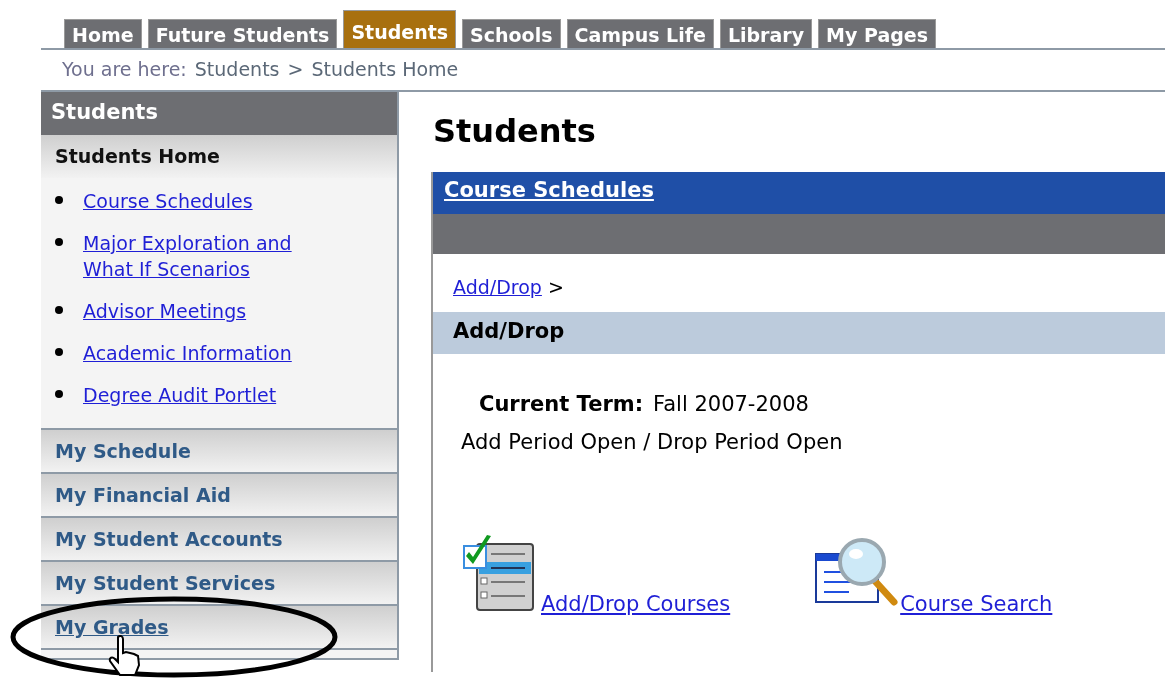  I want to click on sidebar-link: Degree Audit Portlet, so click(213, 395).